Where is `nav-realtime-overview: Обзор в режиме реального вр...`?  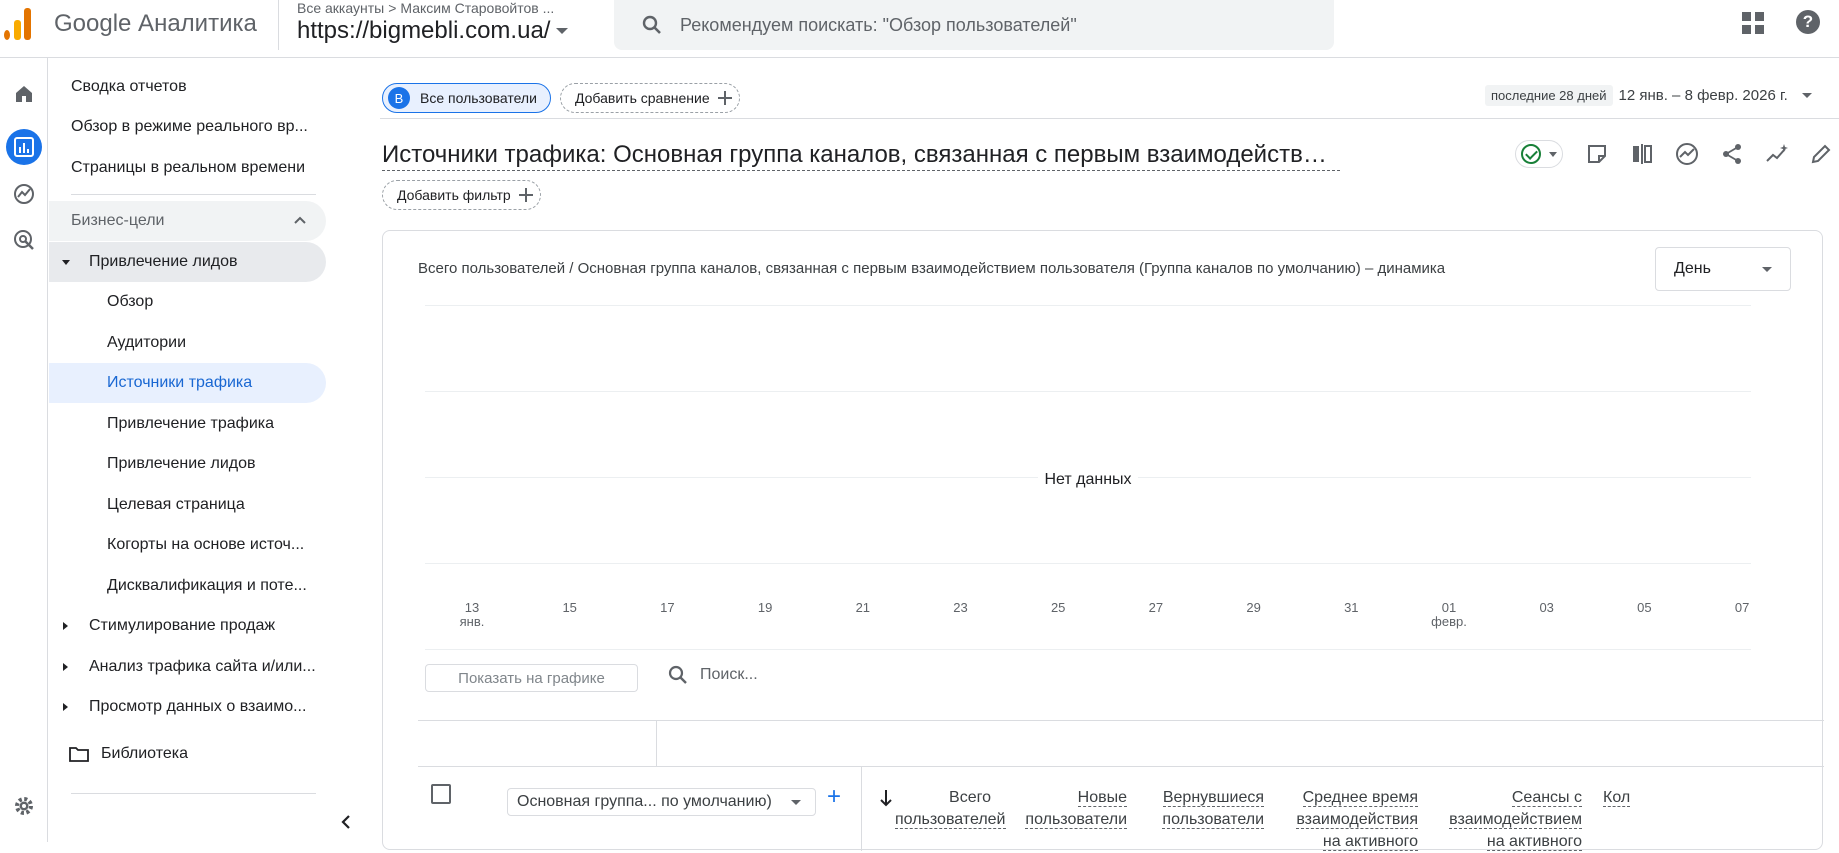
nav-realtime-overview: Обзор в режиме реального вр... is located at coordinates (178, 127).